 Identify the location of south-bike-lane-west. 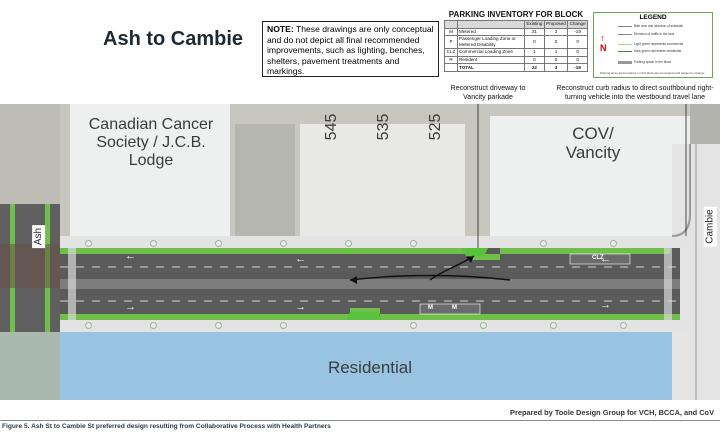
(205, 317).